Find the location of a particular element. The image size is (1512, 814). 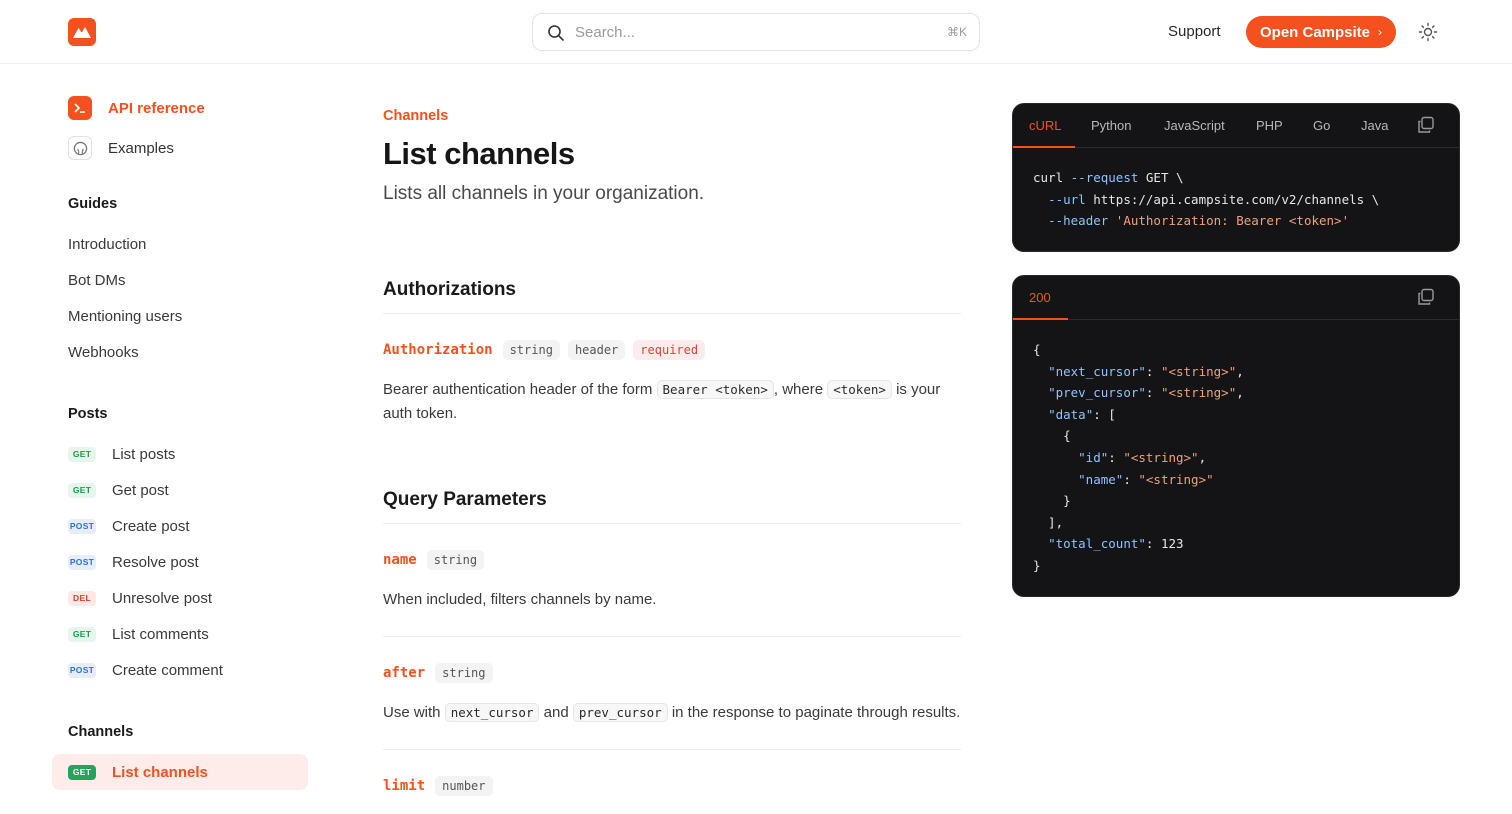

sidebar-item-create-comment: POST Create comment is located at coordinates (145, 670).